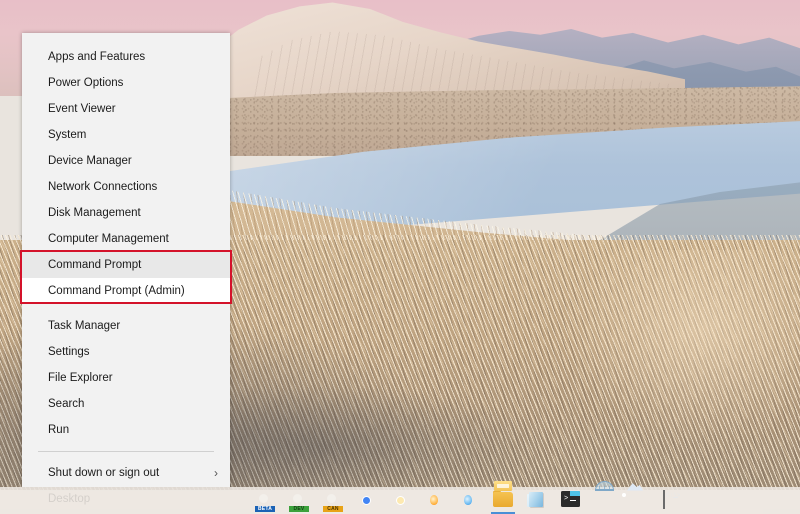 The height and width of the screenshot is (514, 800). What do you see at coordinates (84, 326) in the screenshot?
I see `menu-item-label: Task Manager` at bounding box center [84, 326].